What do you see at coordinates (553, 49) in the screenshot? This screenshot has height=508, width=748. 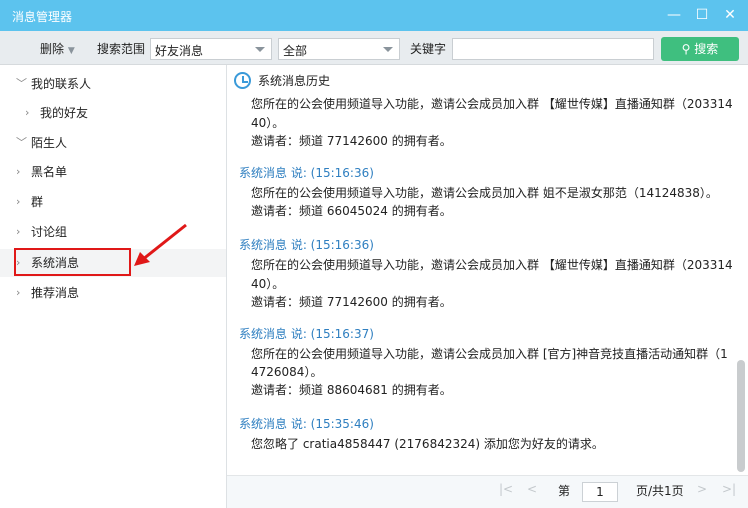 I see `keyword-input` at bounding box center [553, 49].